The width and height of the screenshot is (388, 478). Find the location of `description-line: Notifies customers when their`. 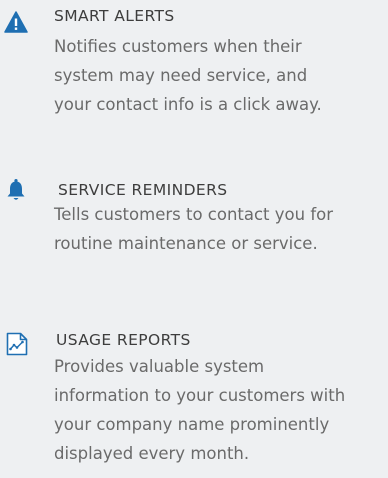

description-line: Notifies customers when their is located at coordinates (178, 46).